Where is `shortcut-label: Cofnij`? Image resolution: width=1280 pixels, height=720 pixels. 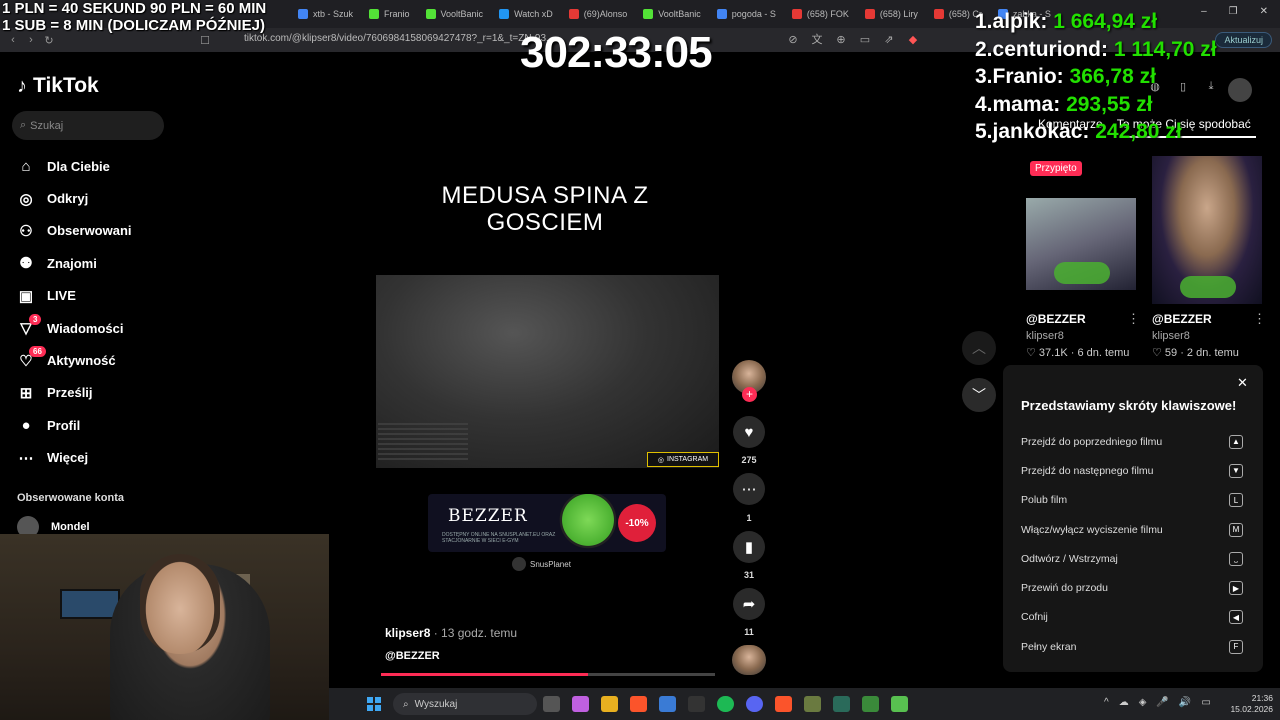
shortcut-label: Cofnij is located at coordinates (1034, 617).